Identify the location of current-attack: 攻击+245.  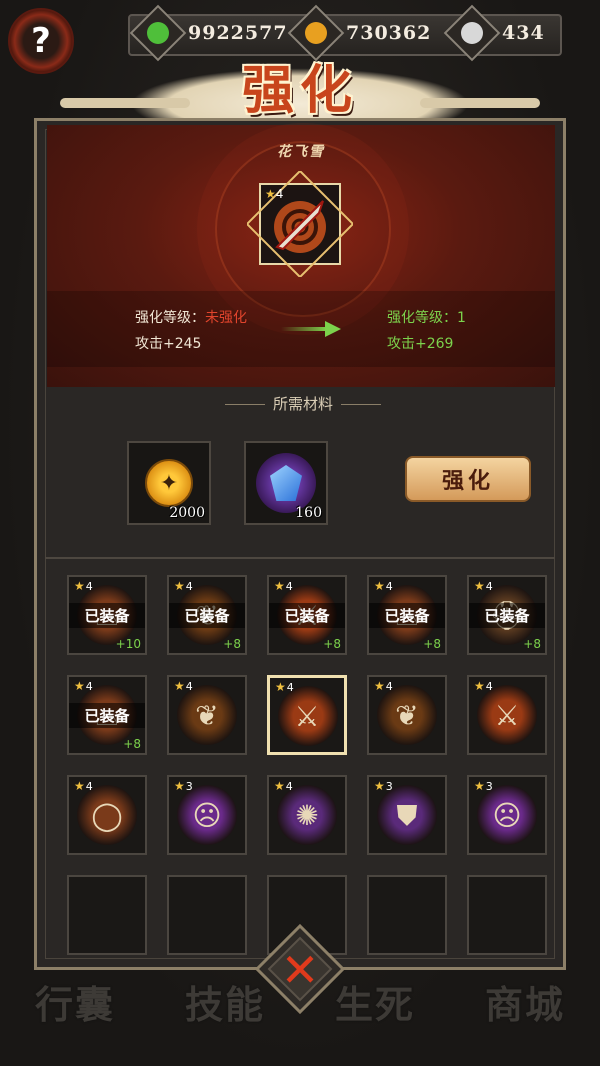
(168, 344).